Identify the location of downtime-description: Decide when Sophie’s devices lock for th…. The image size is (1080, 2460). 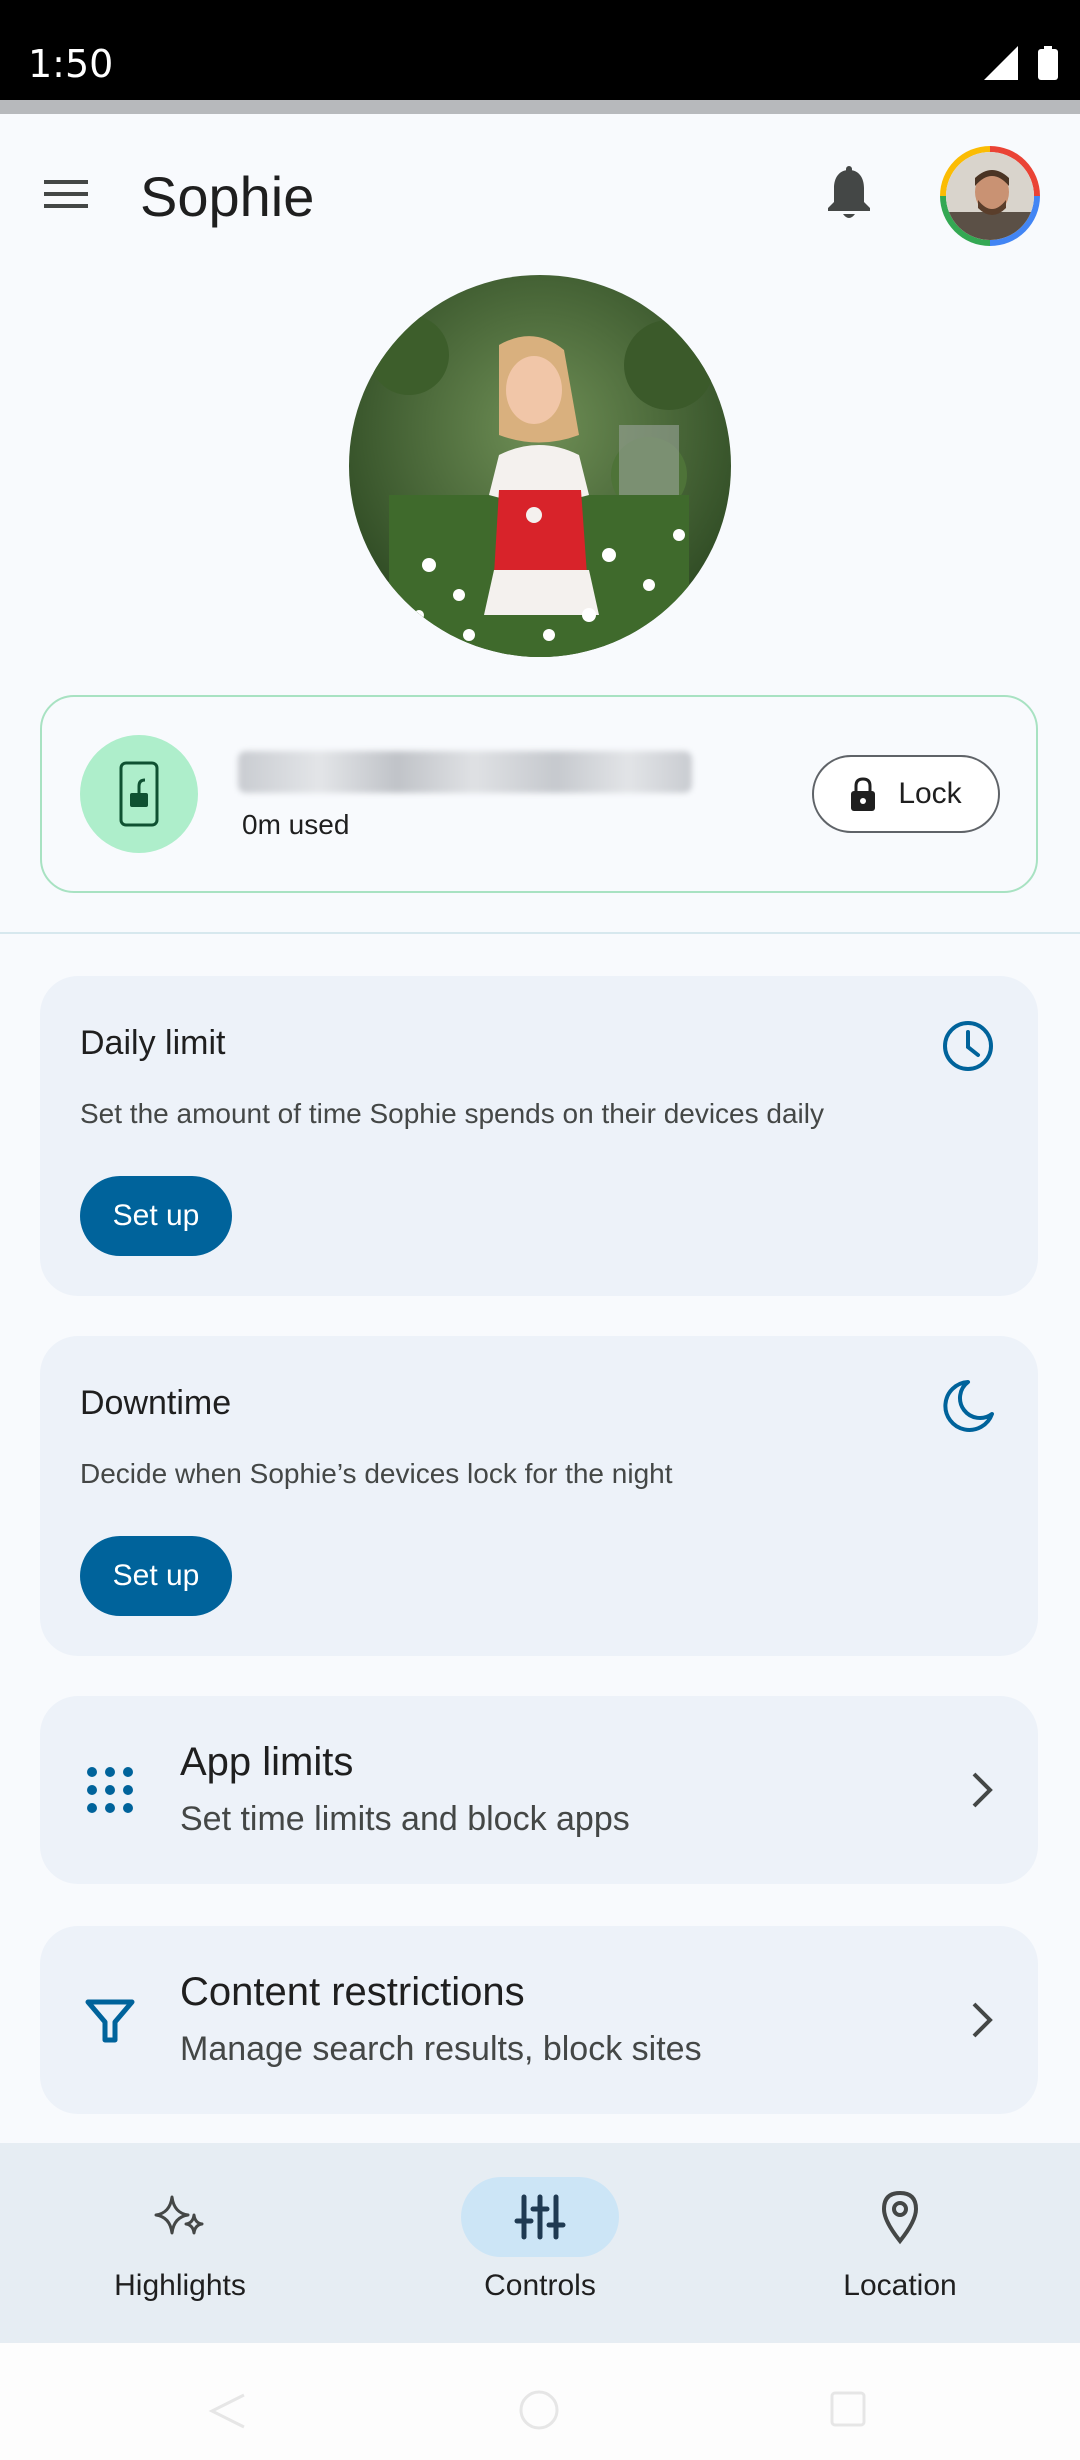
(376, 1473).